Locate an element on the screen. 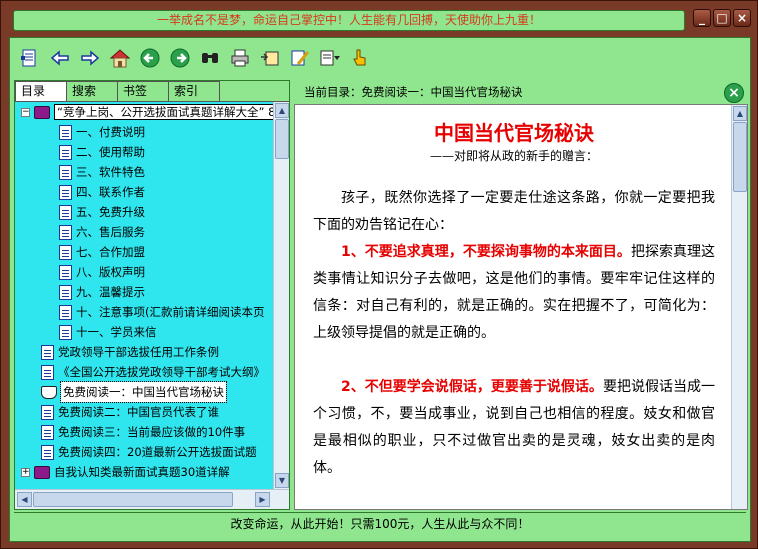 This screenshot has width=758, height=549. tab-search: 搜索 is located at coordinates (92, 91).